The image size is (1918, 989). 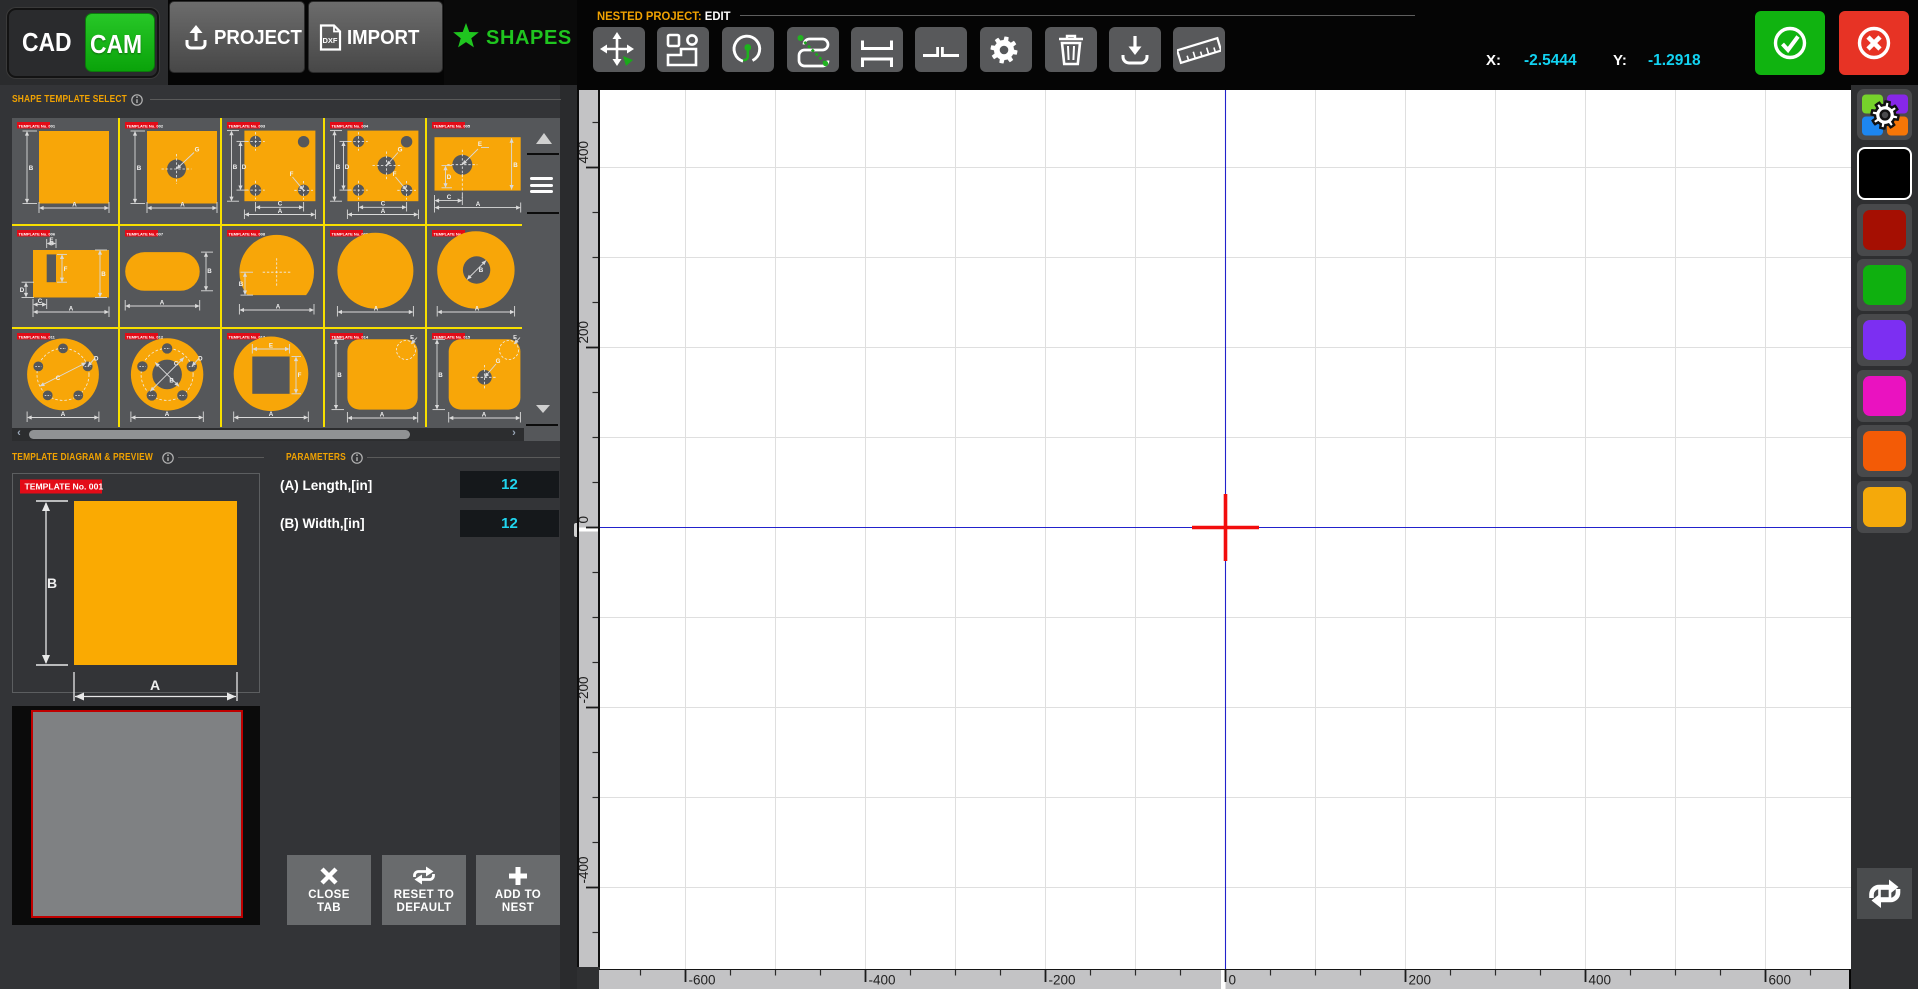 I want to click on svg-text: TEMPLATE No. 007, so click(x=144, y=233).